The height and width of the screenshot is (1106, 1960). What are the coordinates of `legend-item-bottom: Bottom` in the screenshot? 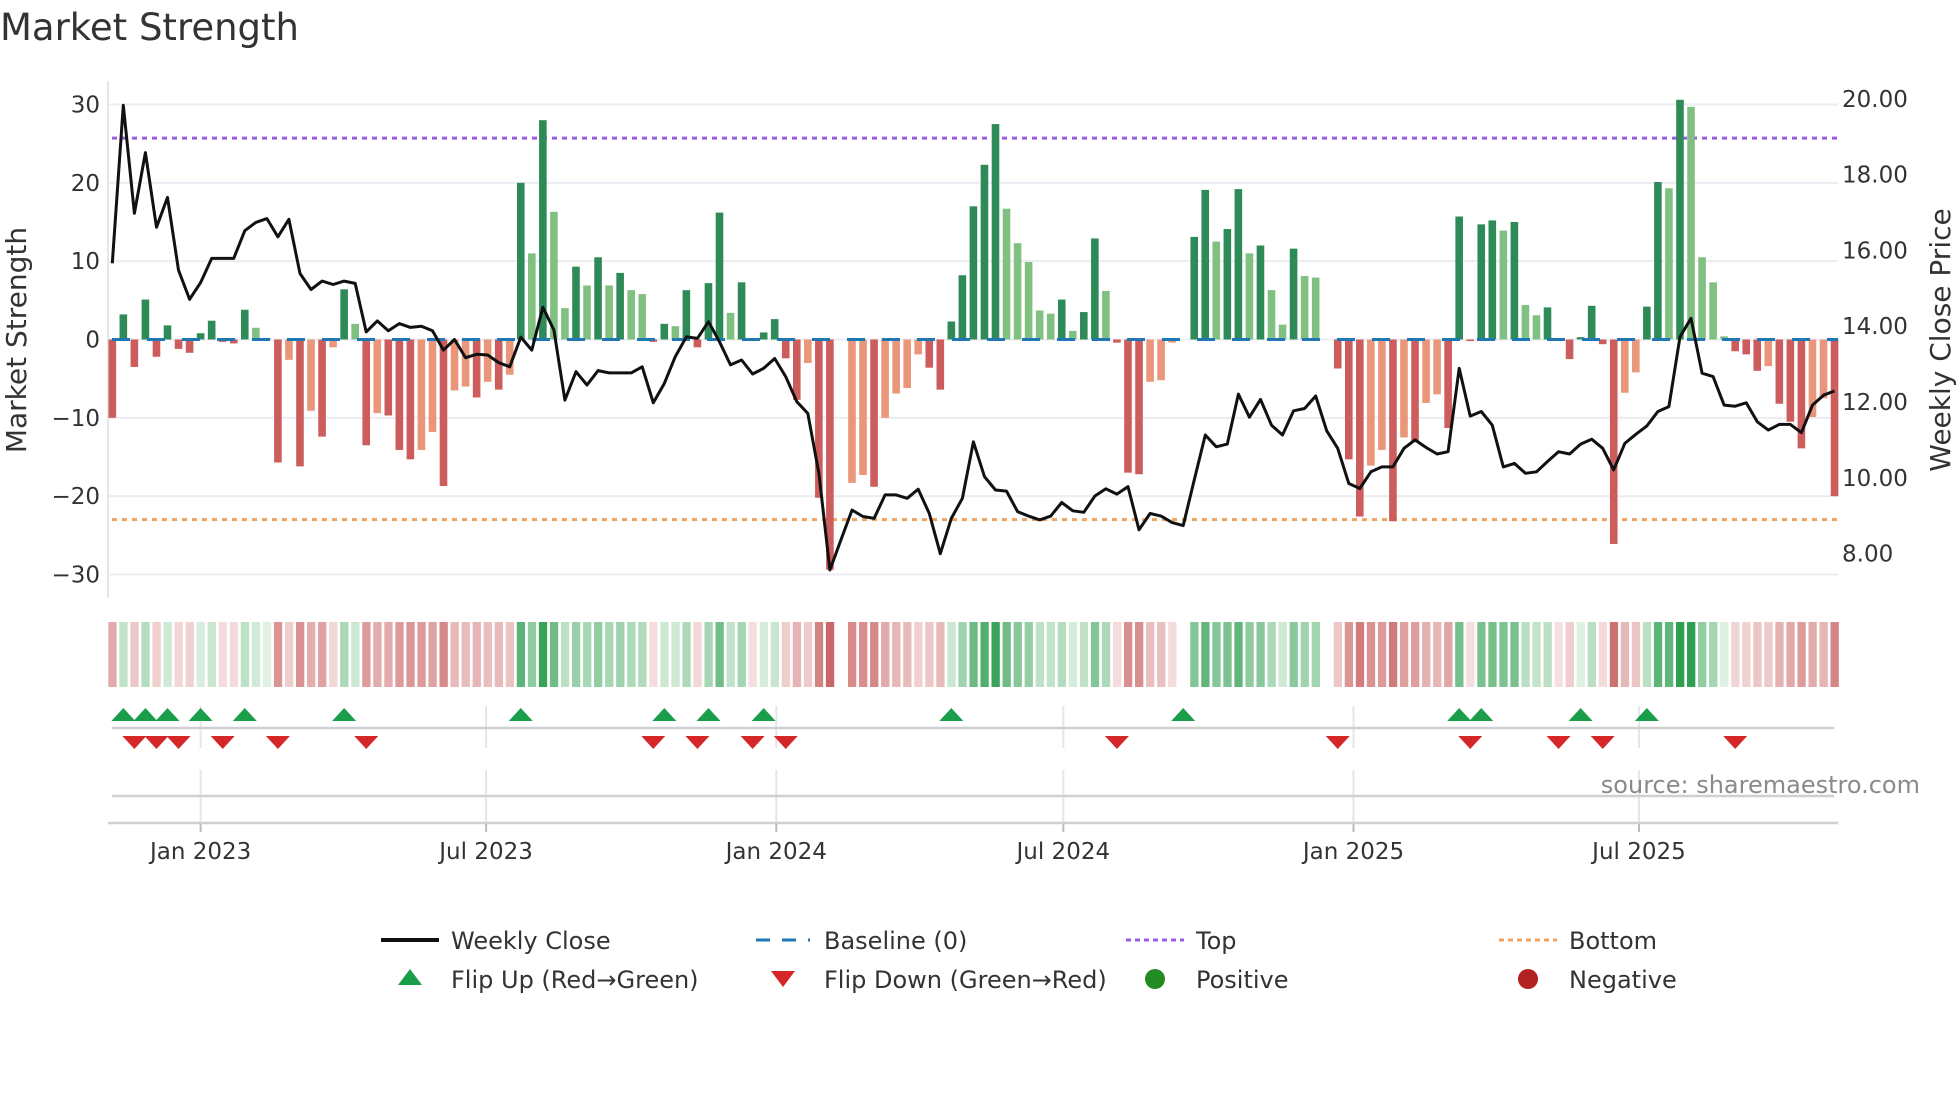 It's located at (1578, 941).